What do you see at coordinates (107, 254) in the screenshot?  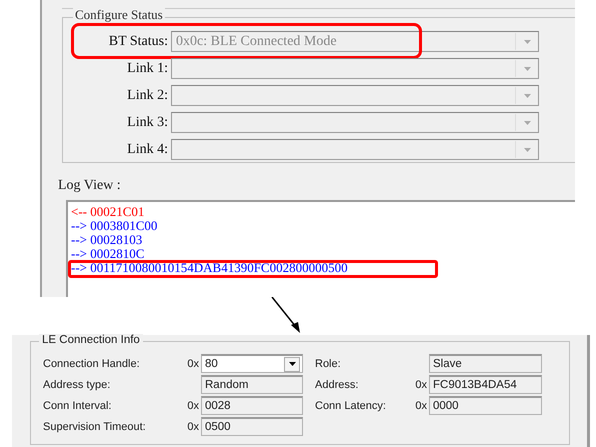 I see `log-line: --> 0002810C` at bounding box center [107, 254].